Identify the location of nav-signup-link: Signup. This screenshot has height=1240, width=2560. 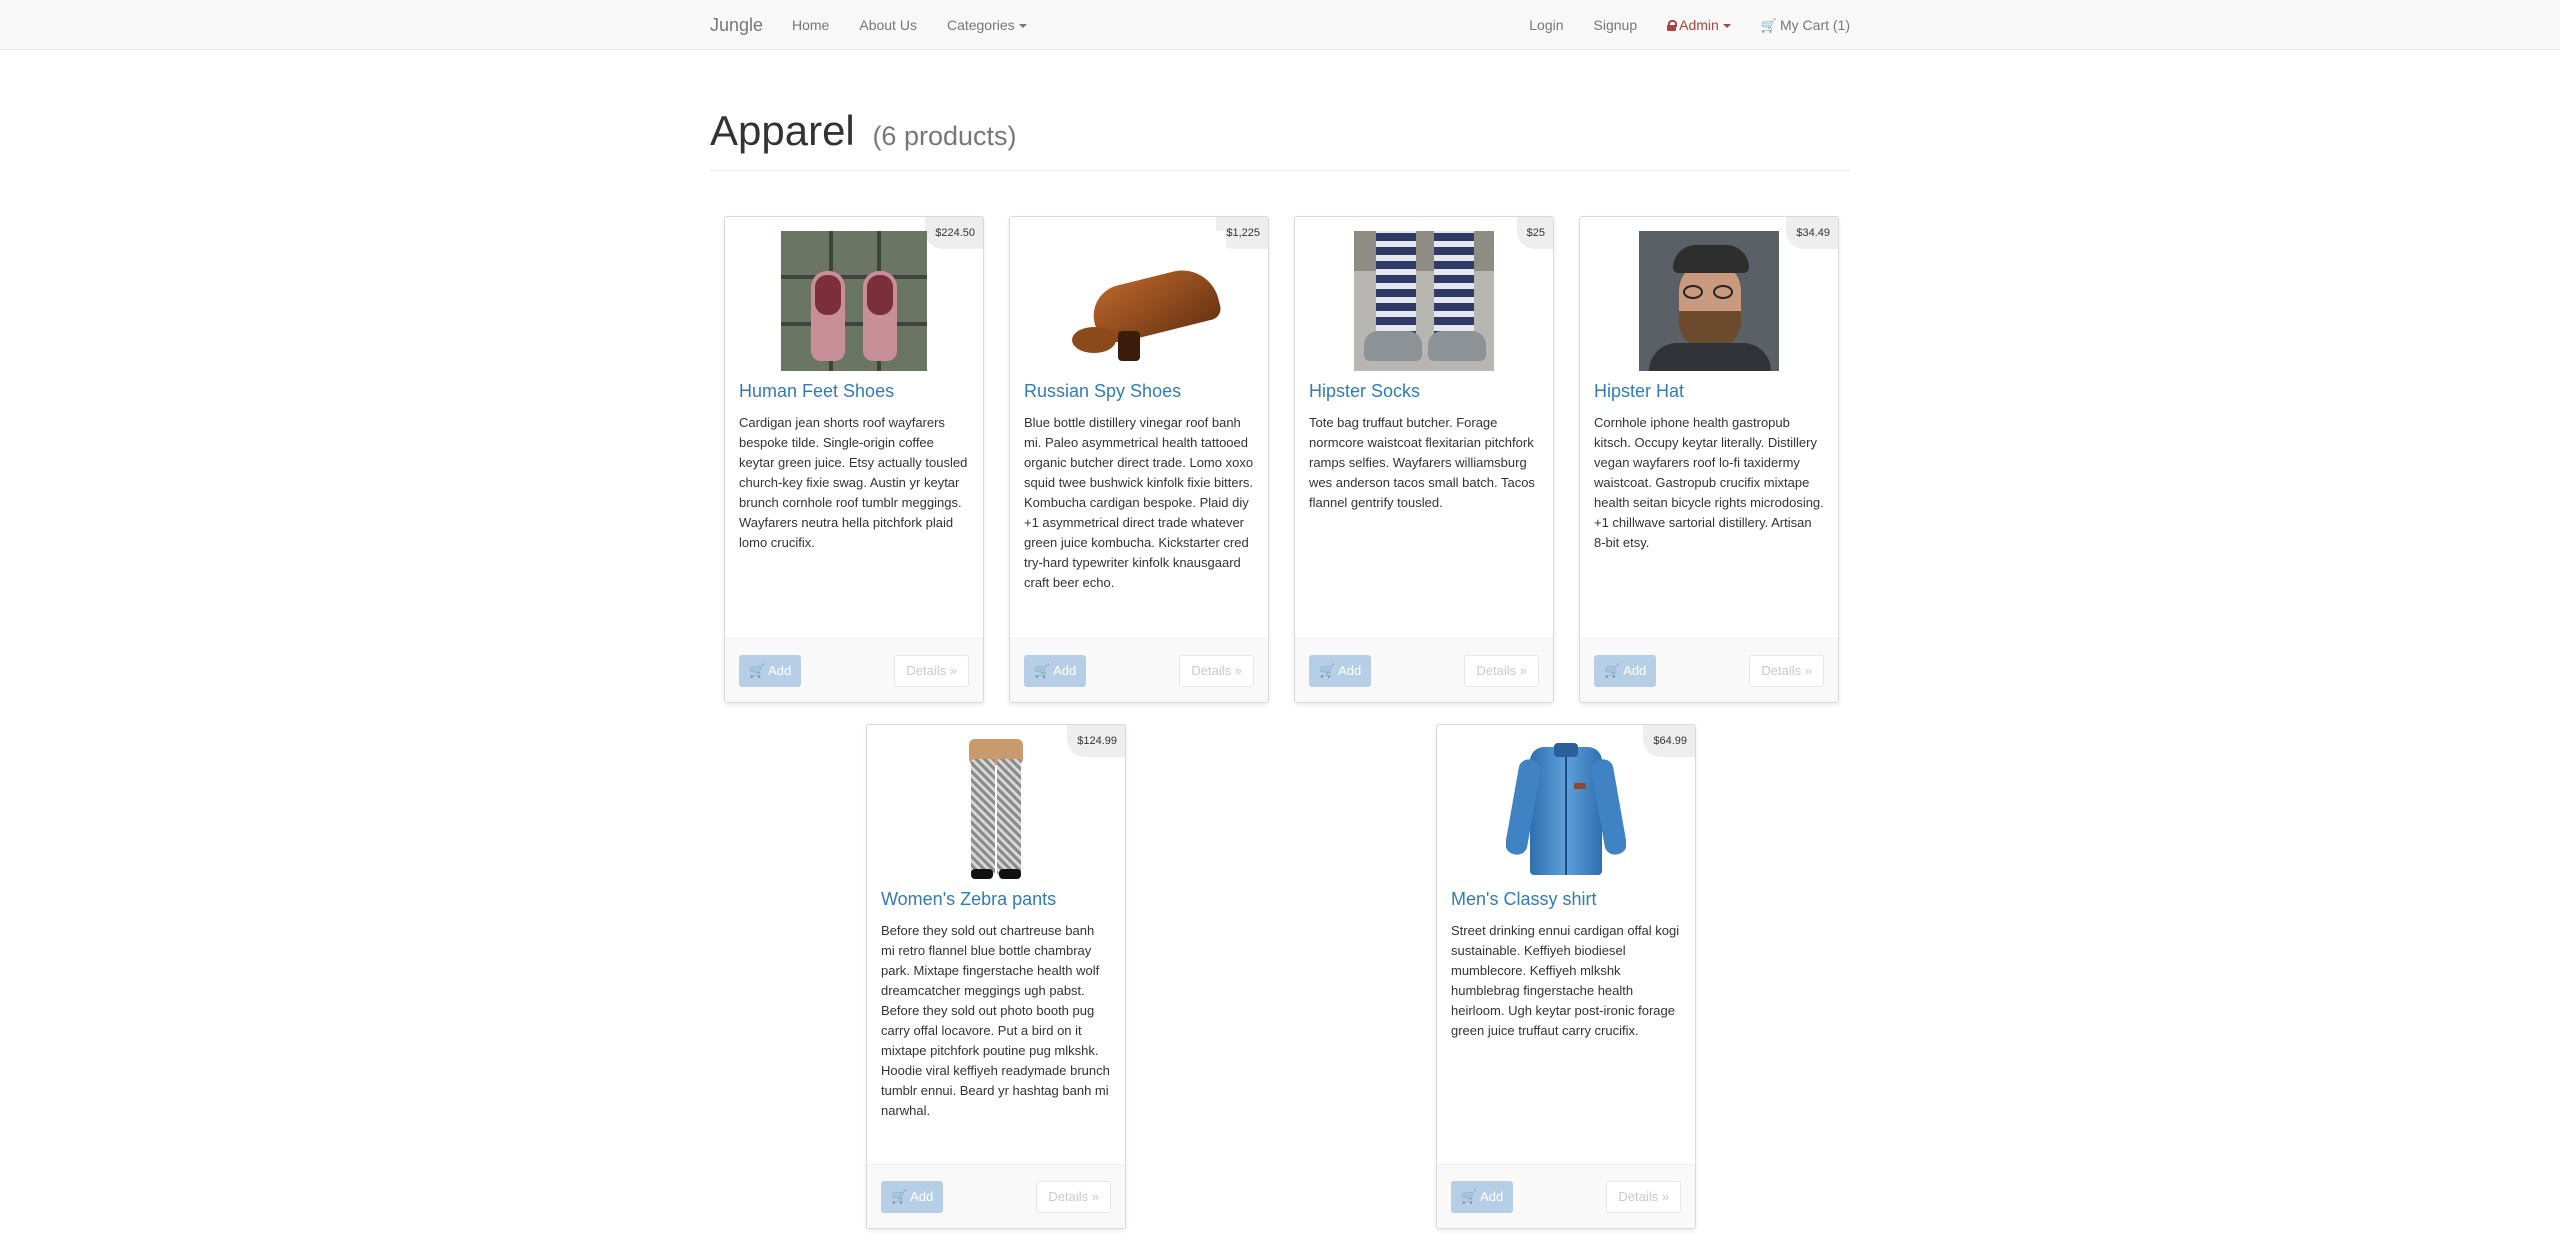
(1616, 25).